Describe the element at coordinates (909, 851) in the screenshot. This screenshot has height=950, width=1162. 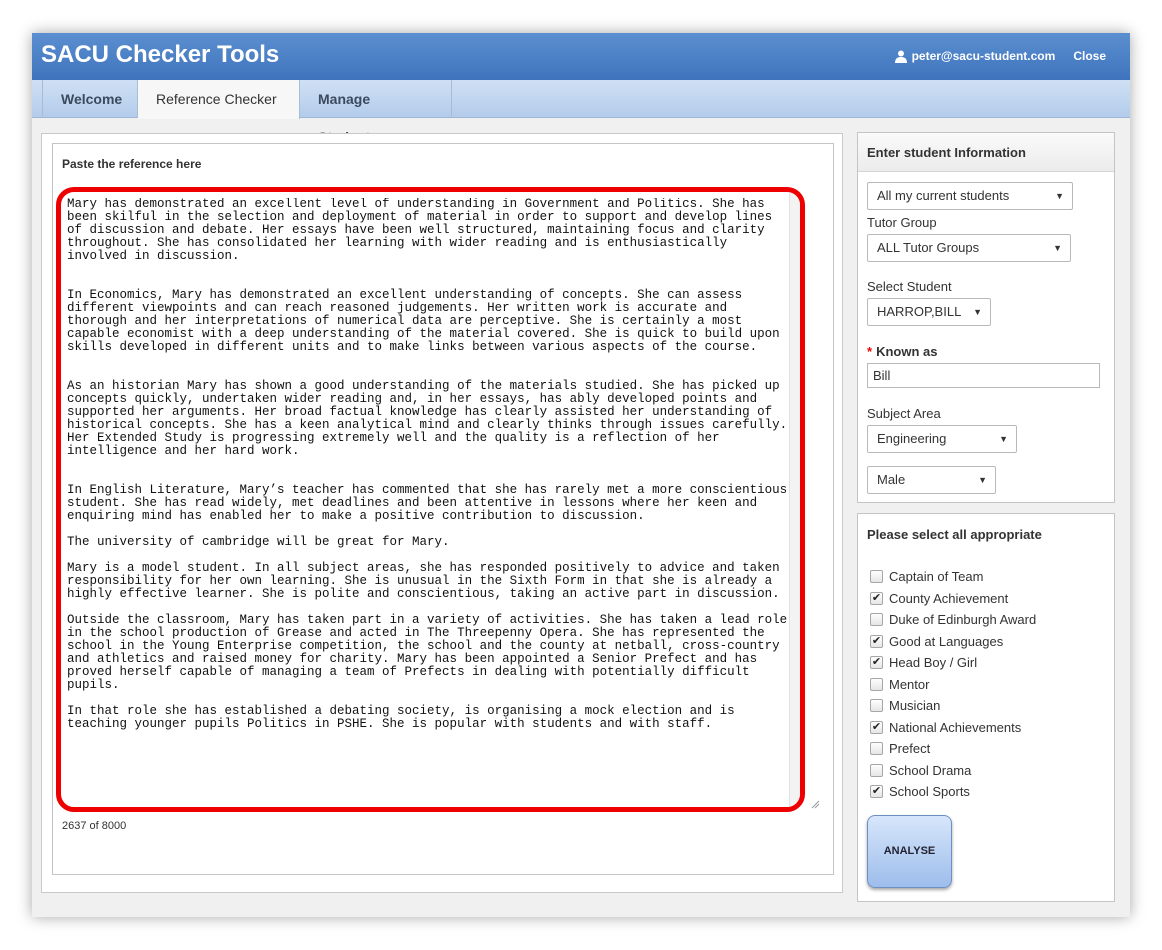
I see `analyse-button: ANALYSE` at that location.